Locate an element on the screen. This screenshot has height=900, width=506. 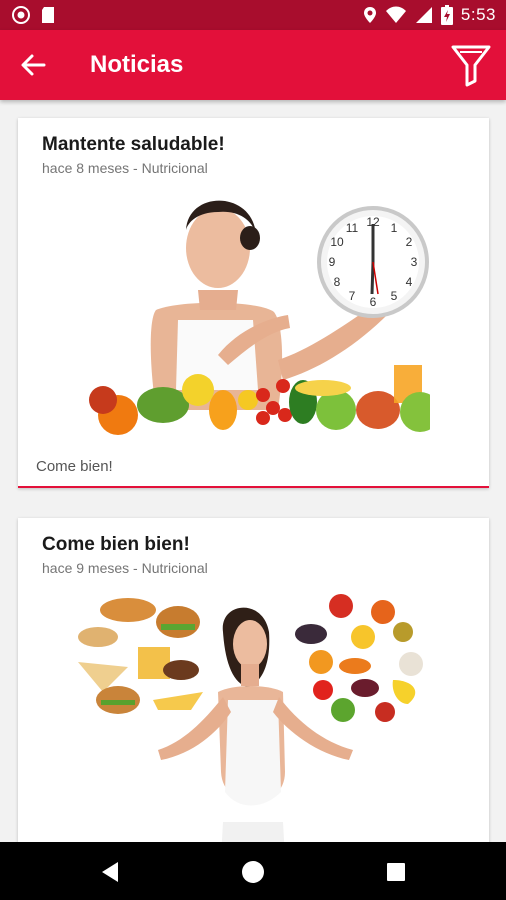
system-navigation-bar is located at coordinates (253, 871).